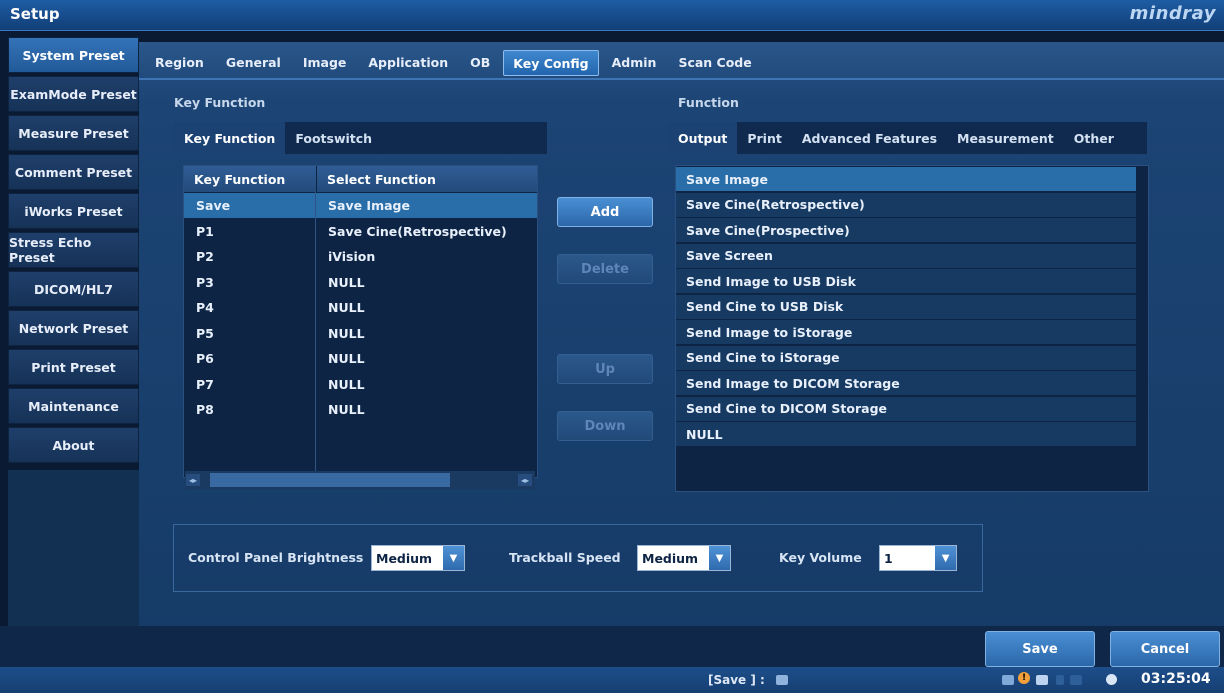 This screenshot has height=693, width=1224. I want to click on key-name-cell: P5, so click(205, 333).